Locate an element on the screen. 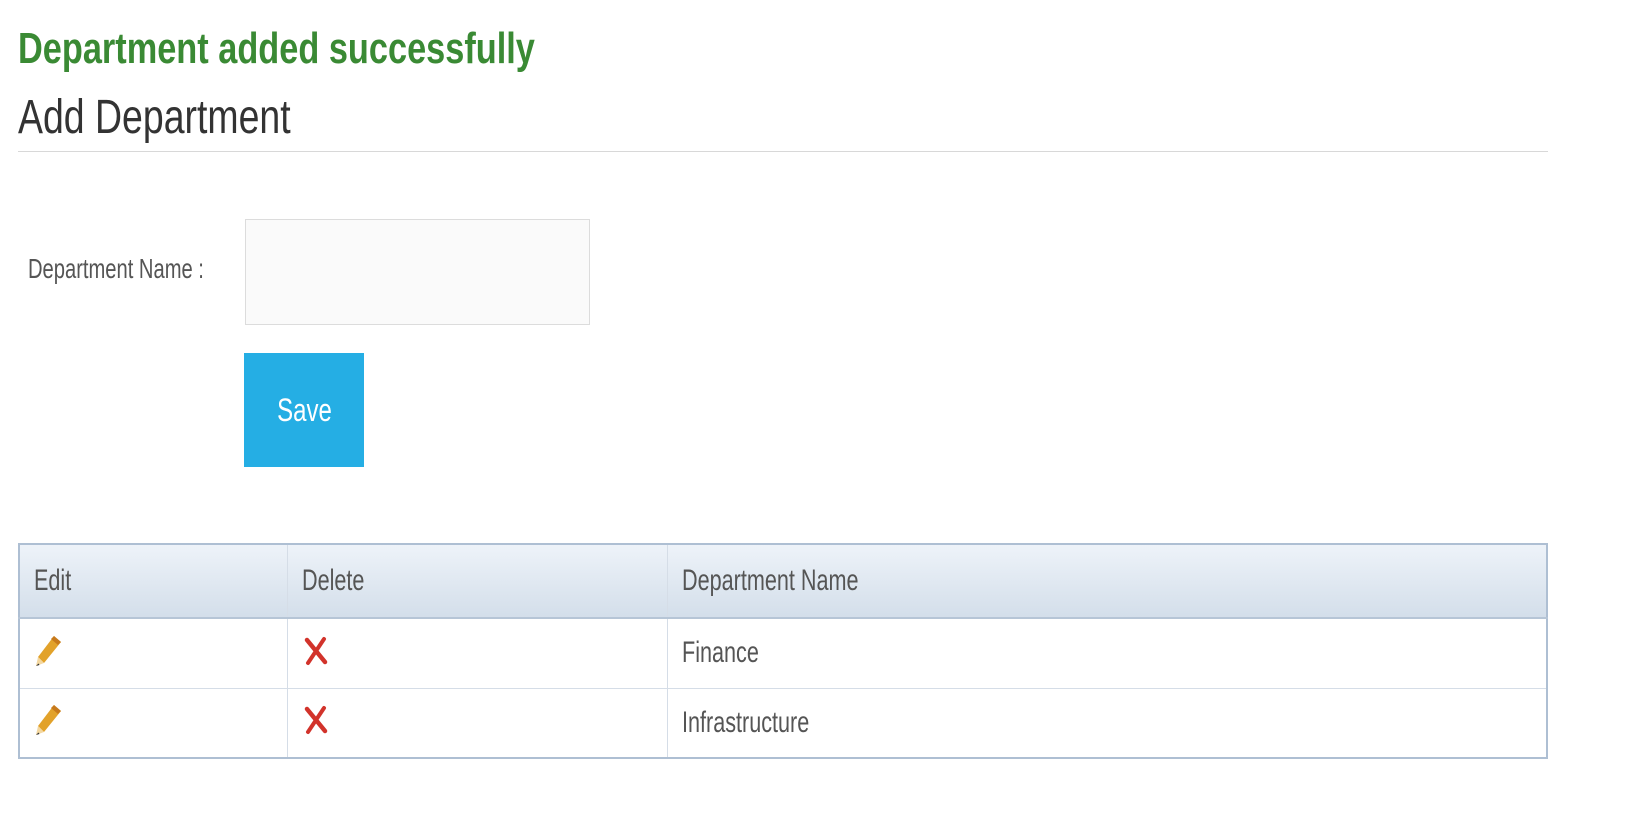 The width and height of the screenshot is (1651, 818). success-message: Department added successfully is located at coordinates (276, 48).